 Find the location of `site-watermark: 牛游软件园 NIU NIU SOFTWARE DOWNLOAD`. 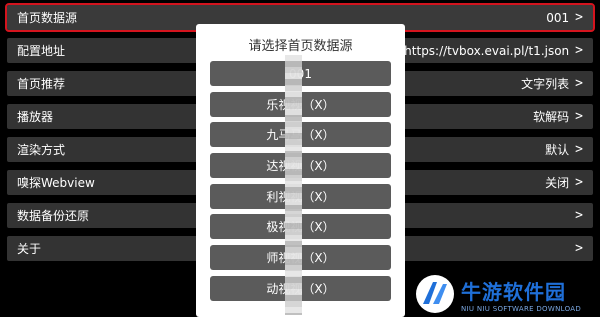

site-watermark: 牛游软件园 NIU NIU SOFTWARE DOWNLOAD is located at coordinates (507, 294).